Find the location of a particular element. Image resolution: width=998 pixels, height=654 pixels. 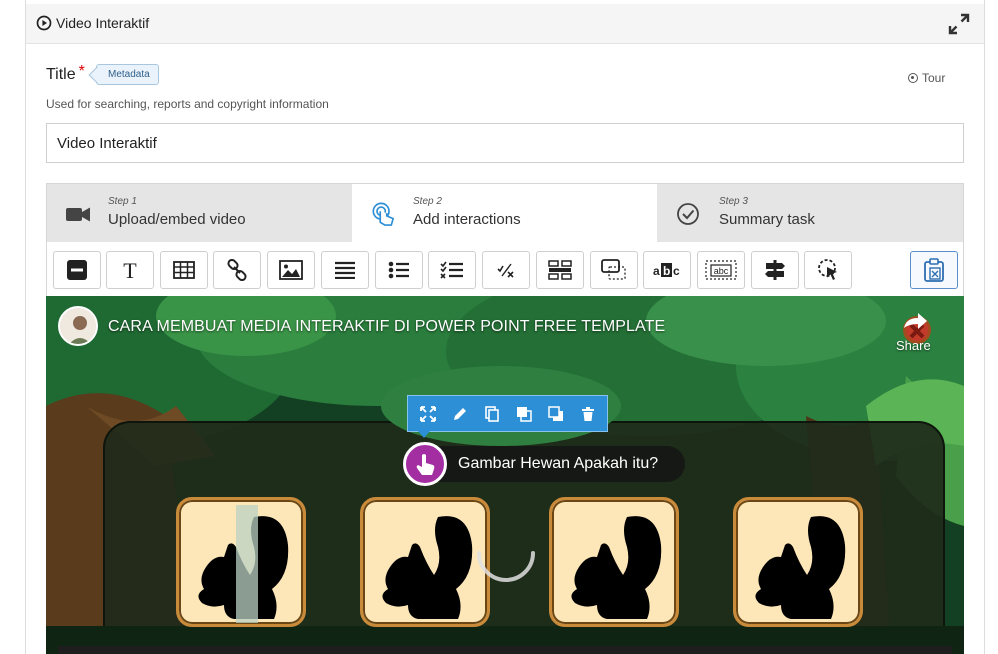

expand-icon is located at coordinates (959, 24).